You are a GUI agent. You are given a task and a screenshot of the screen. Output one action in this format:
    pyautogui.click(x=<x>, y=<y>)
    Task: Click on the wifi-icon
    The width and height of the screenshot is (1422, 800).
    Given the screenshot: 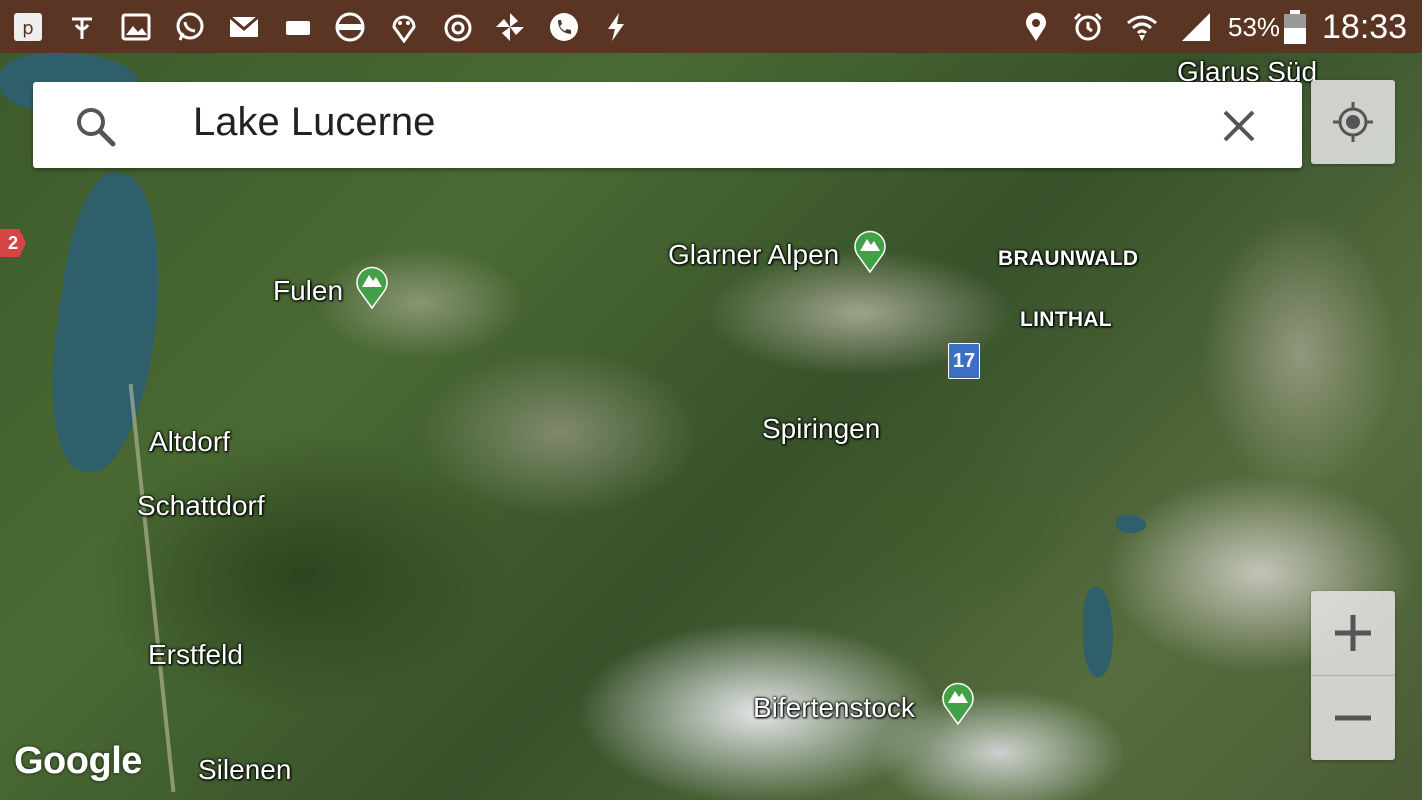 What is the action you would take?
    pyautogui.click(x=1142, y=27)
    